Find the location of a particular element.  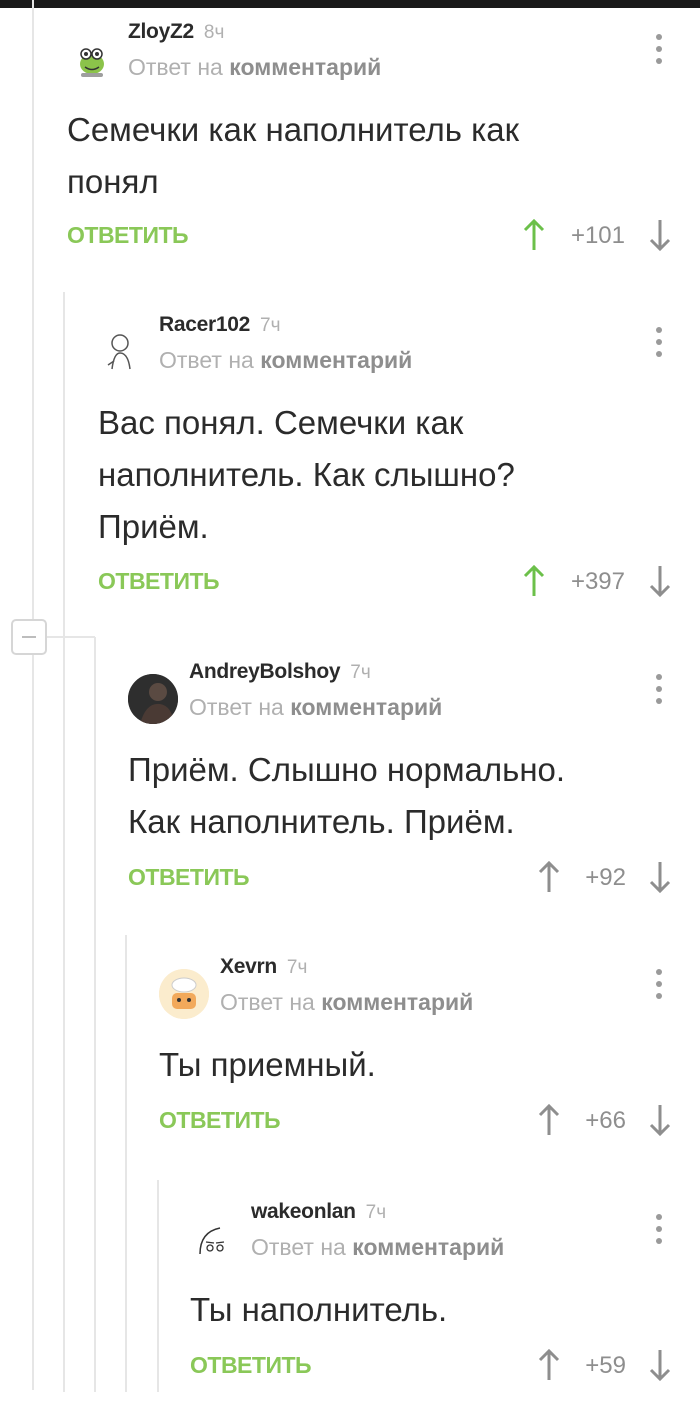

username: ZloyZ2 8ч is located at coordinates (176, 32).